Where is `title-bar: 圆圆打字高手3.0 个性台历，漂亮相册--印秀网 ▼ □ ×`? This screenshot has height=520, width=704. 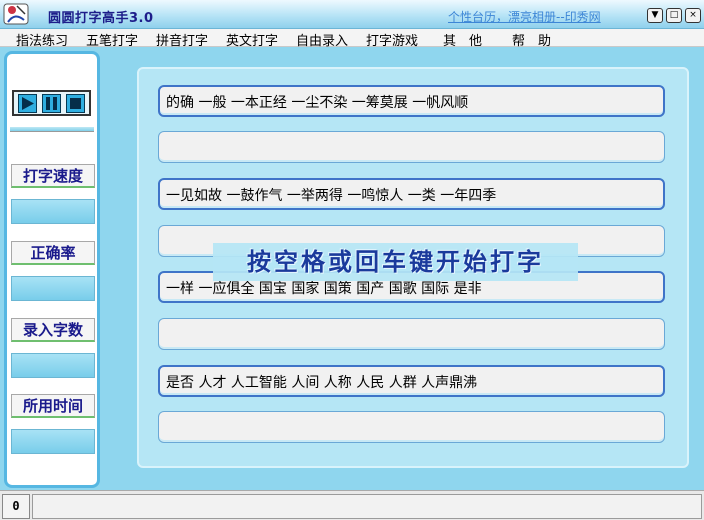 title-bar: 圆圆打字高手3.0 个性台历，漂亮相册--印秀网 ▼ □ × is located at coordinates (352, 14).